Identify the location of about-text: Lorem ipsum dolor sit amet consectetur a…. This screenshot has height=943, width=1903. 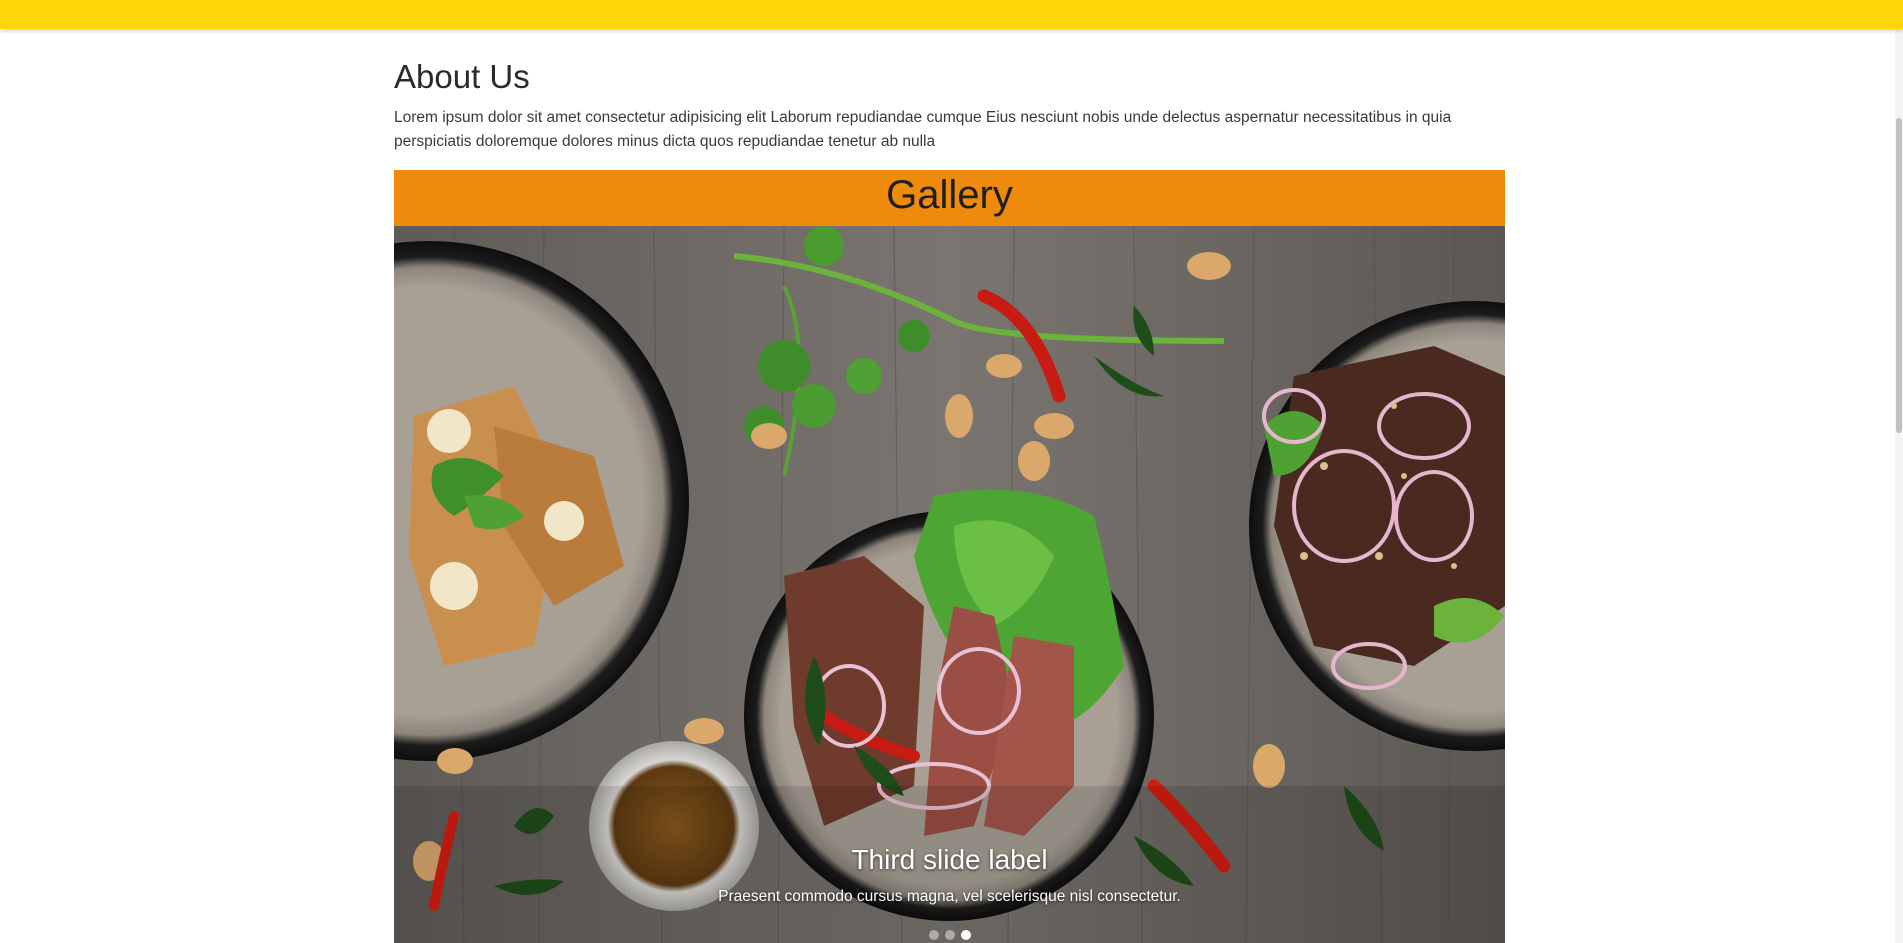
(923, 129).